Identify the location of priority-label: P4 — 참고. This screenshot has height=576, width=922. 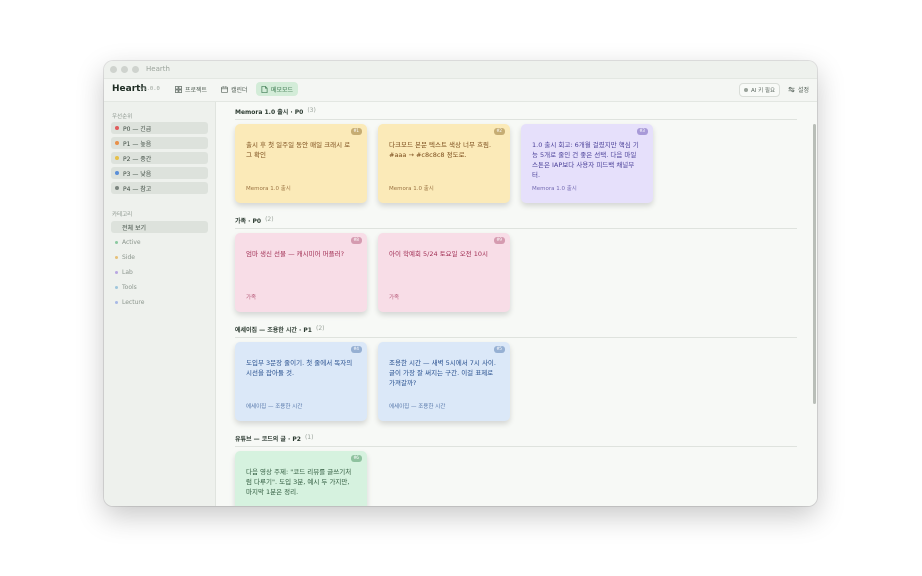
(137, 189).